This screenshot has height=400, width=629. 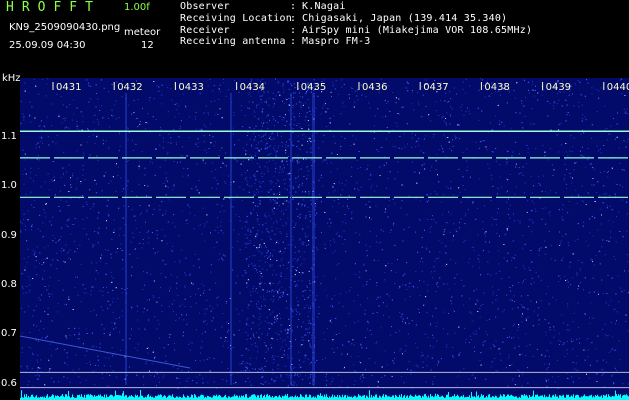 What do you see at coordinates (9, 334) in the screenshot?
I see `y-tick-label: 0.7` at bounding box center [9, 334].